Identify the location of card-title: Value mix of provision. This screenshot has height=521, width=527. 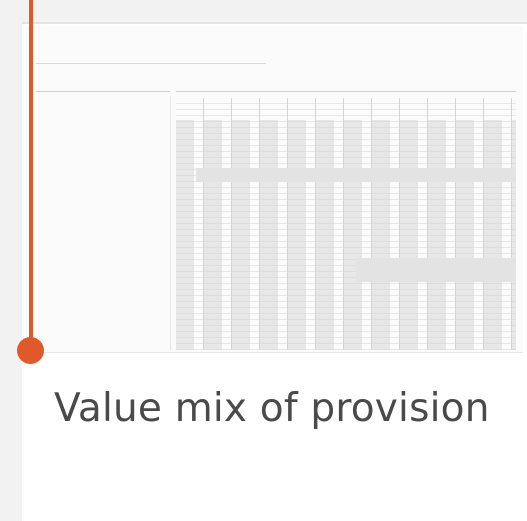
(274, 409).